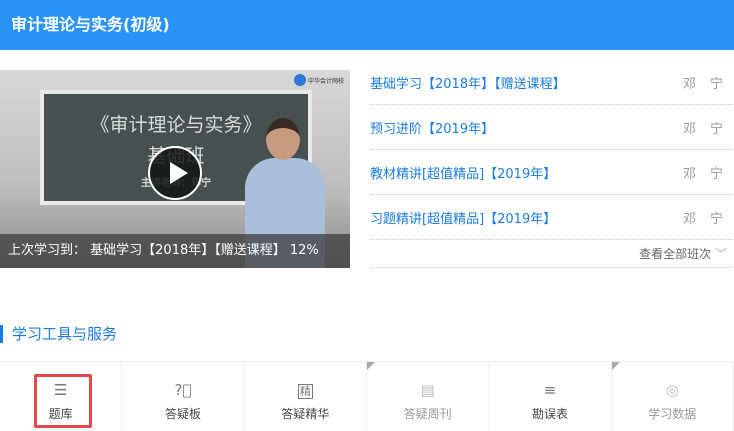 The width and height of the screenshot is (734, 431). Describe the element at coordinates (551, 254) in the screenshot. I see `view-all-classes-link: 查看全部班次 ﹀` at that location.